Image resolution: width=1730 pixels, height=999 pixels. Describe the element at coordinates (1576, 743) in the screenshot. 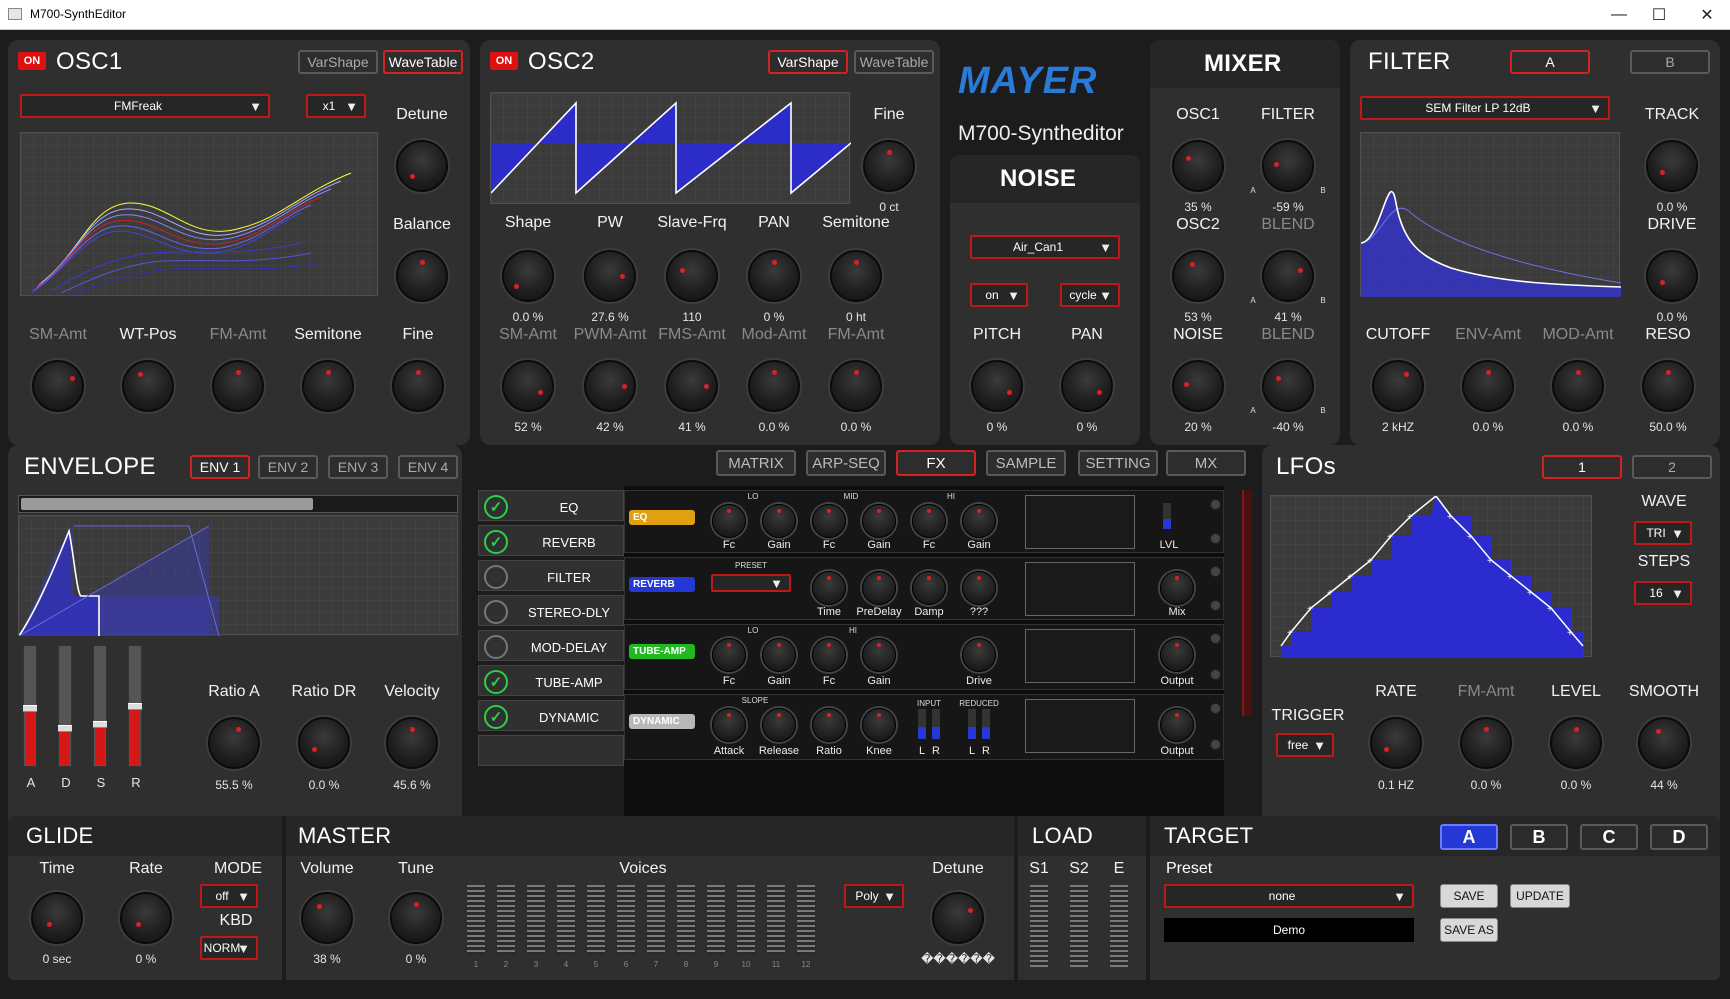

I see `lfo-level-knob` at that location.